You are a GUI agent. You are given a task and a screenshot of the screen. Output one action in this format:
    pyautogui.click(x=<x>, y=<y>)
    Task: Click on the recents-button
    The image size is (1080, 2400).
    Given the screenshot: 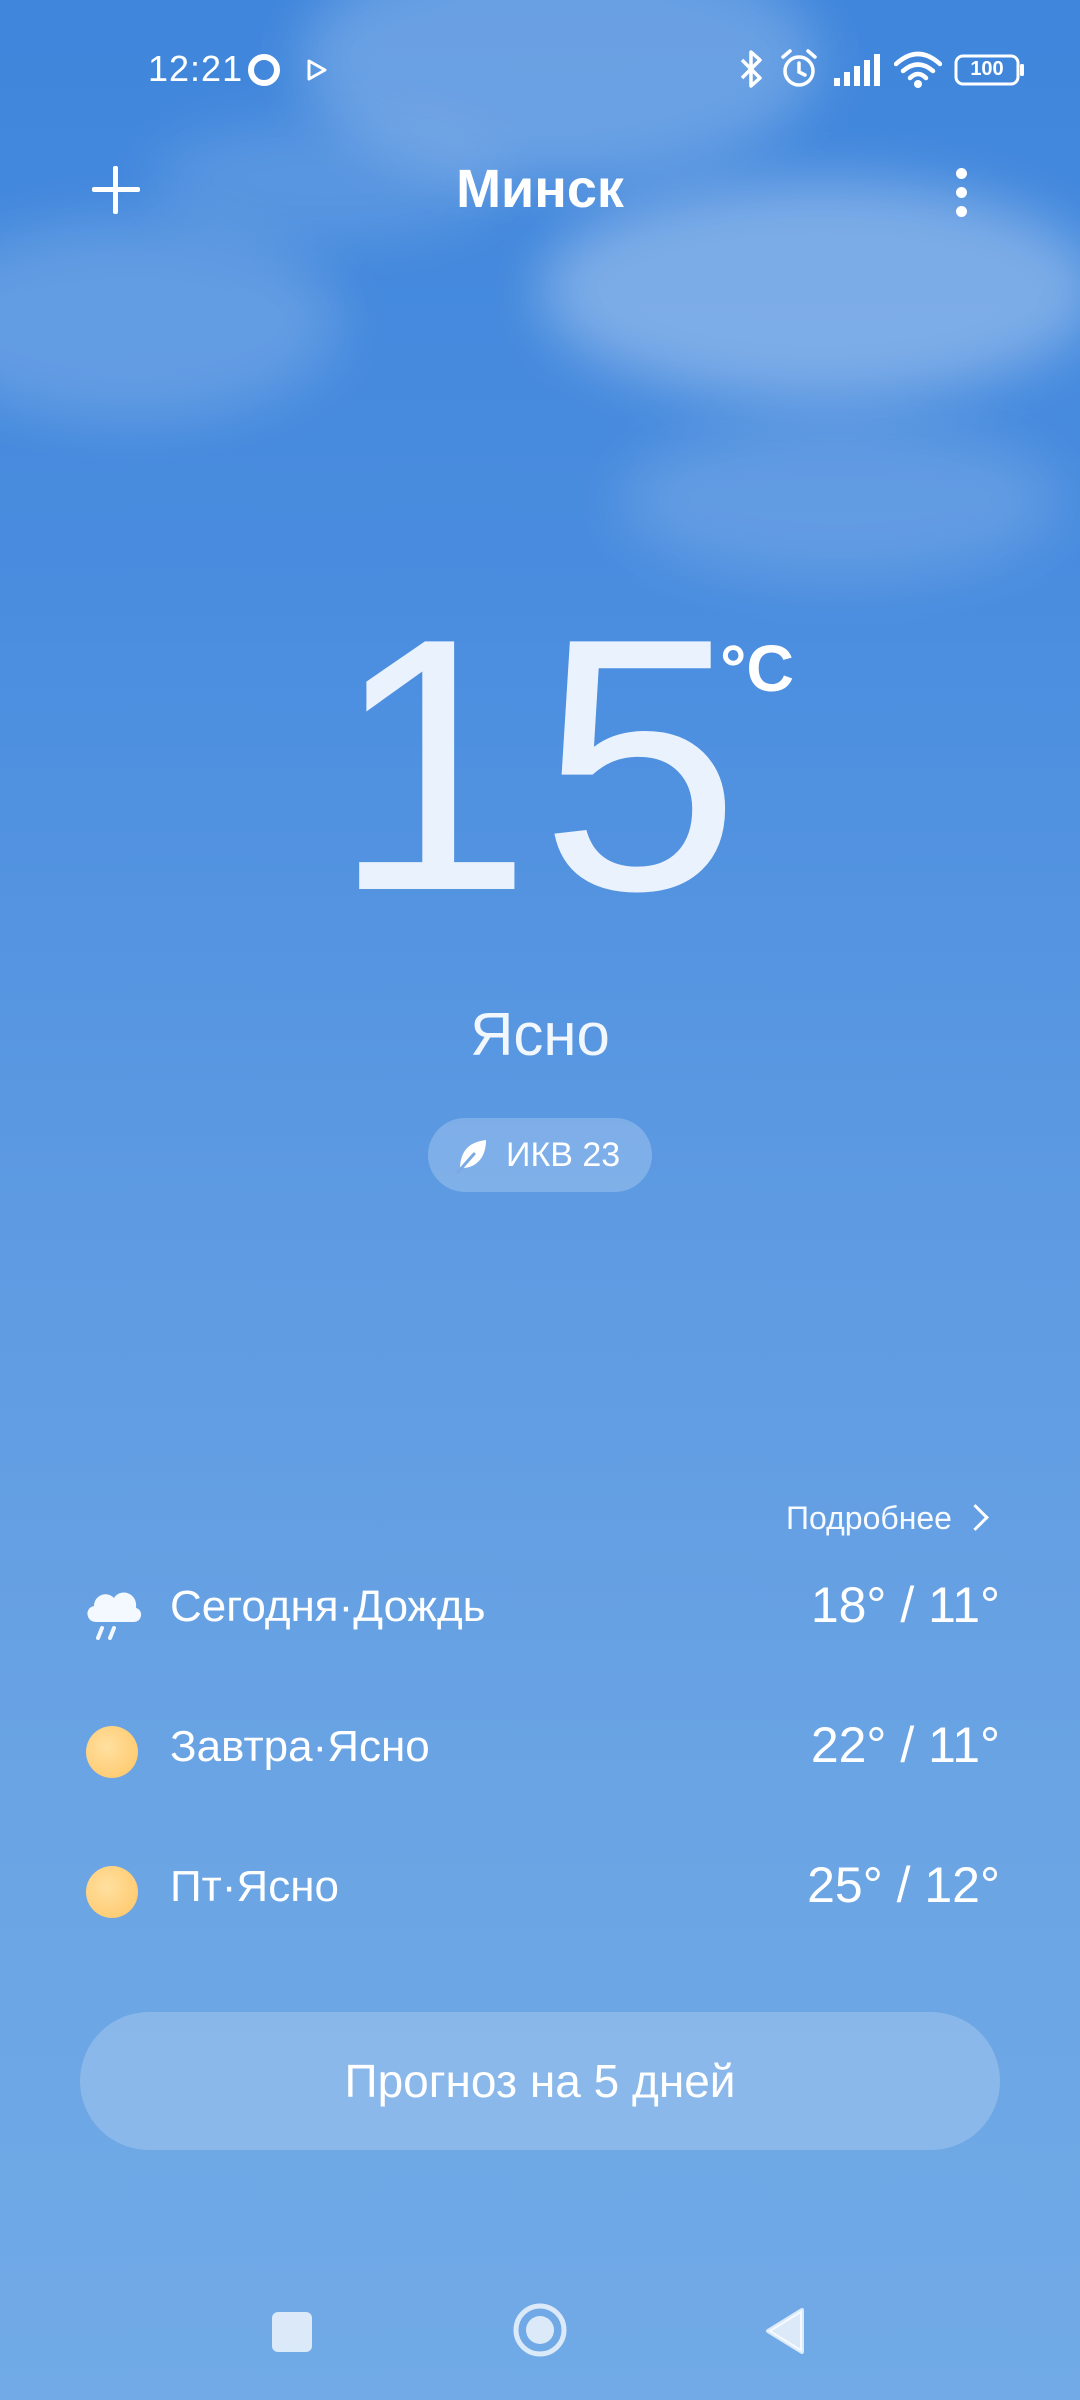 What is the action you would take?
    pyautogui.click(x=292, y=2332)
    